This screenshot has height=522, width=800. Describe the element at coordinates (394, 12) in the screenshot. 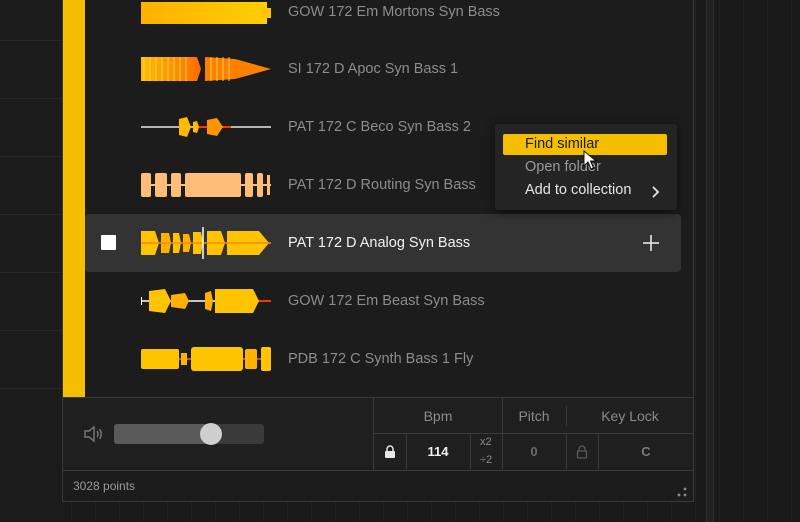

I see `sample-name: GOW 172 Em Mortons Syn Bass` at that location.